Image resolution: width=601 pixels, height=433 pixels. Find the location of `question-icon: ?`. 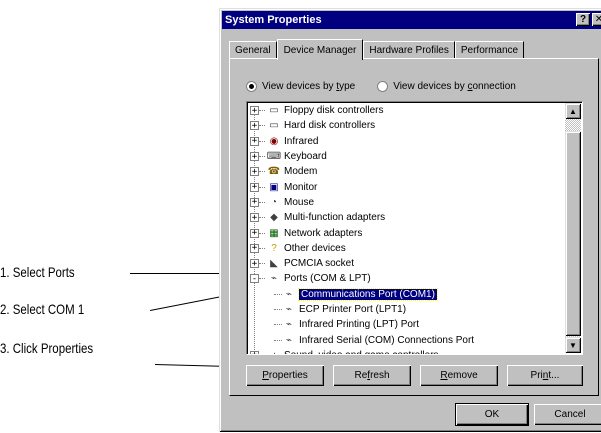

question-icon: ? is located at coordinates (274, 248).